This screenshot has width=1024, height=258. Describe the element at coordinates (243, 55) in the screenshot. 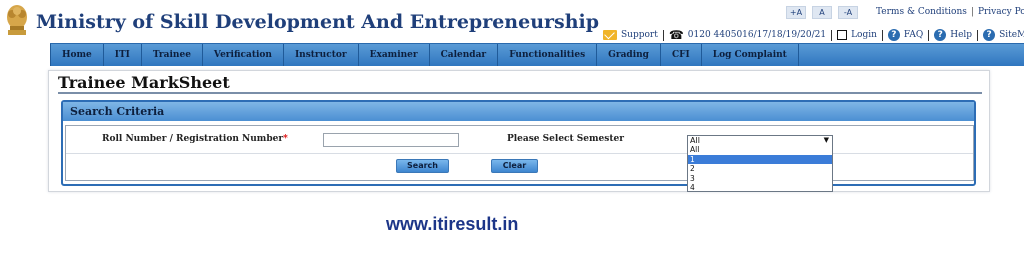

I see `nav-item-verification: Verification` at that location.